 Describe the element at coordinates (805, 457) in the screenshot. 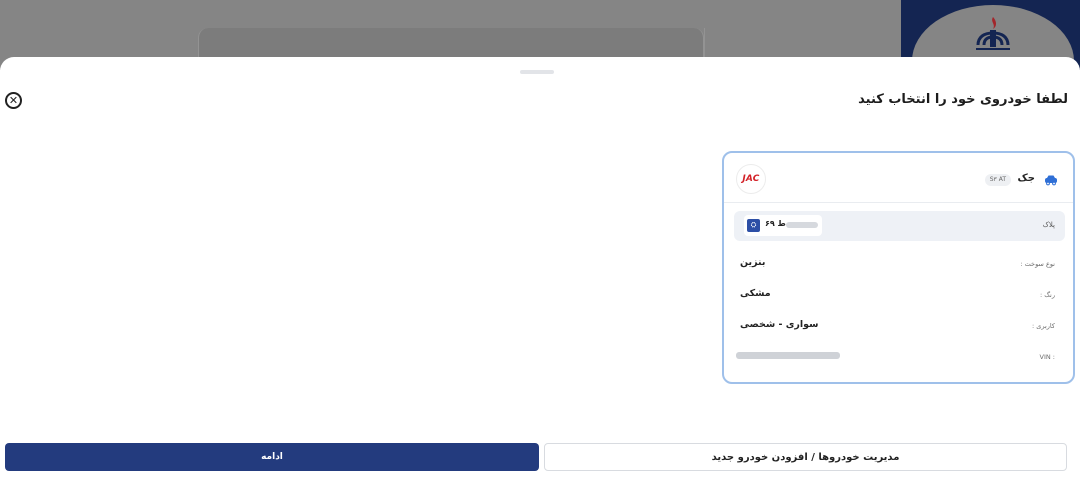

I see `manage-vehicles-button: مدیریت خودروها / افزودن خودرو جدید` at that location.